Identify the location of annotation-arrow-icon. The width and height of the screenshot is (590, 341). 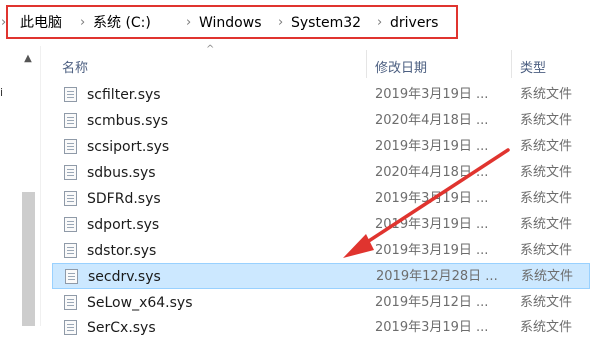
(426, 203).